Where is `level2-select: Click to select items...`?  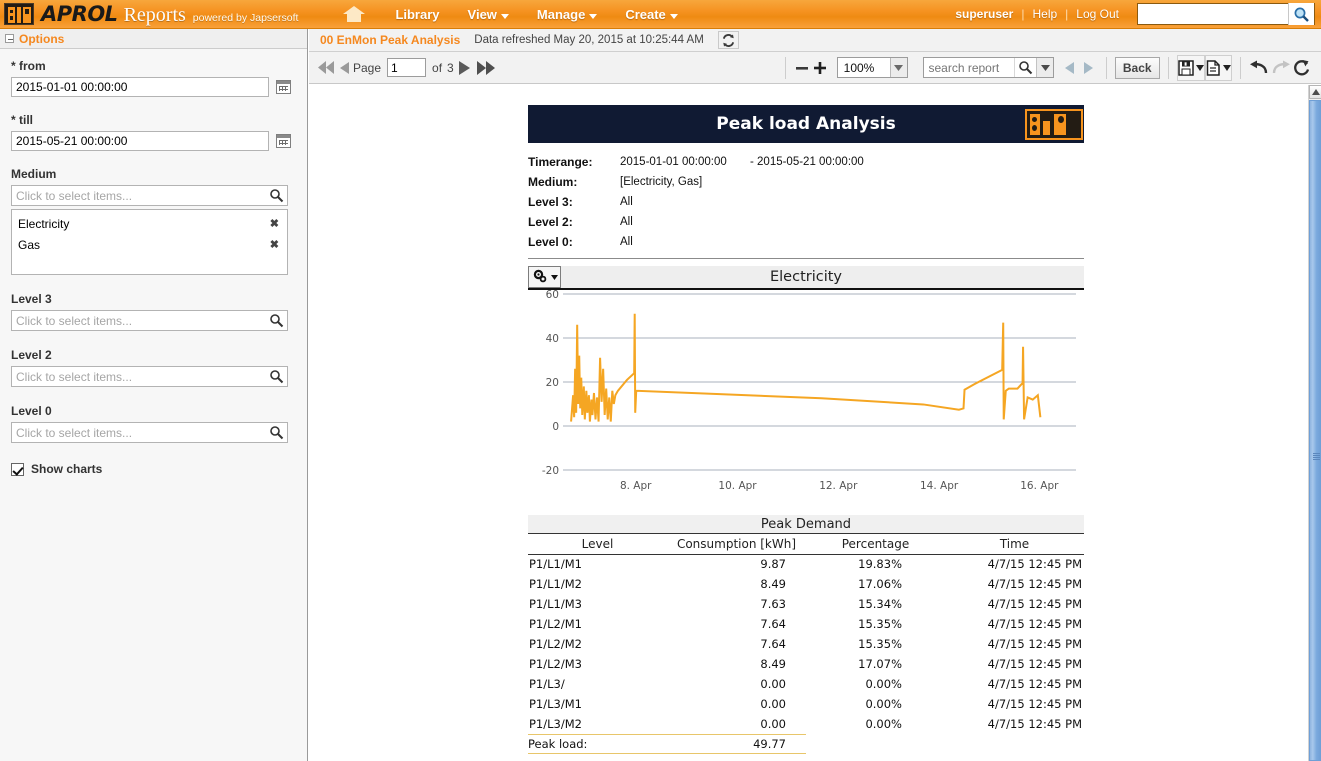
level2-select: Click to select items... is located at coordinates (149, 376).